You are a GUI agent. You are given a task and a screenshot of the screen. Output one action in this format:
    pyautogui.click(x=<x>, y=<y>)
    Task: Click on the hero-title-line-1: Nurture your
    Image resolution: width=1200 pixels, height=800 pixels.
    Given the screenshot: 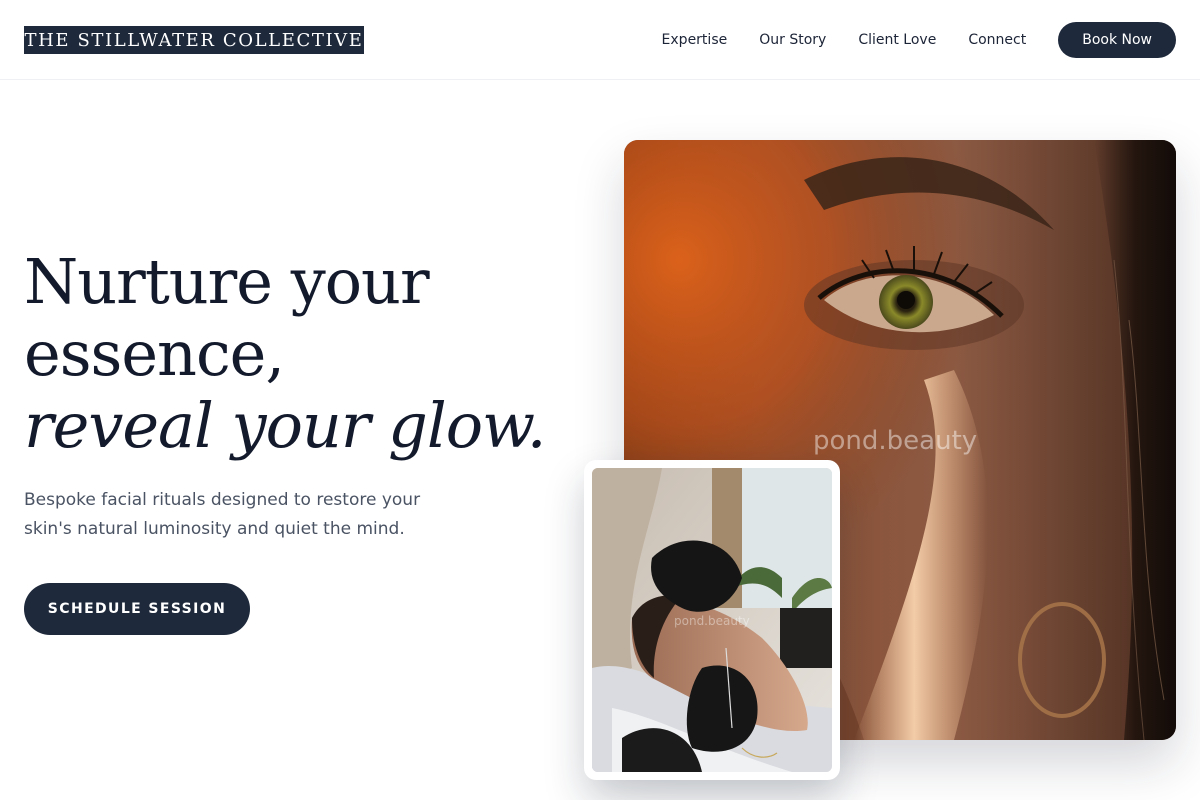 What is the action you would take?
    pyautogui.click(x=227, y=281)
    